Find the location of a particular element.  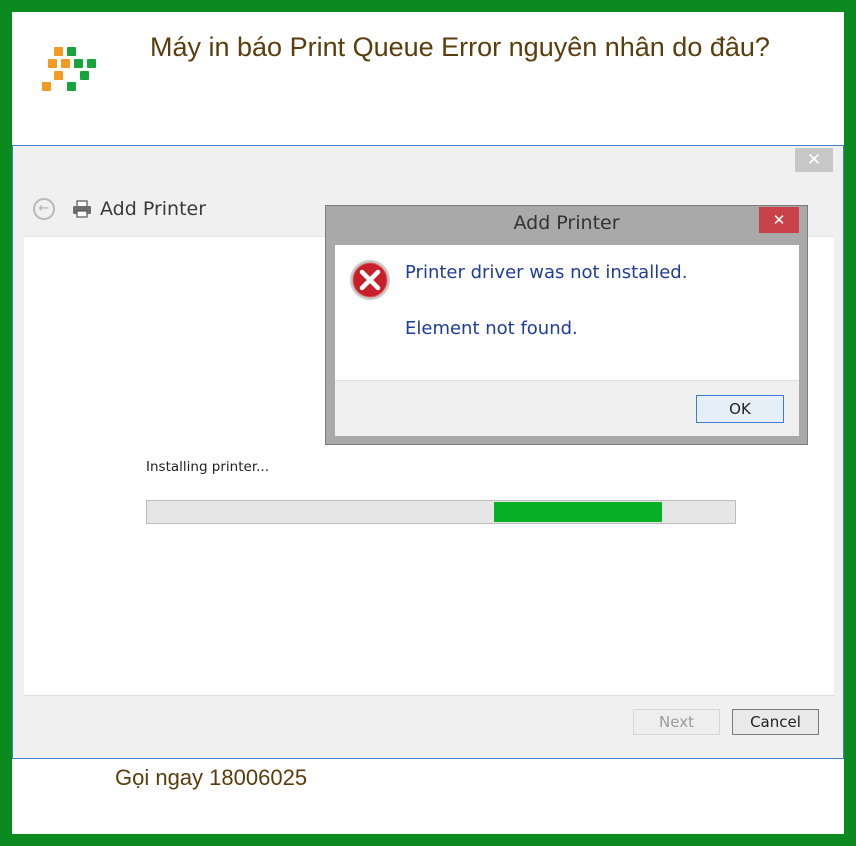

site-logo-icon is located at coordinates (70, 70).